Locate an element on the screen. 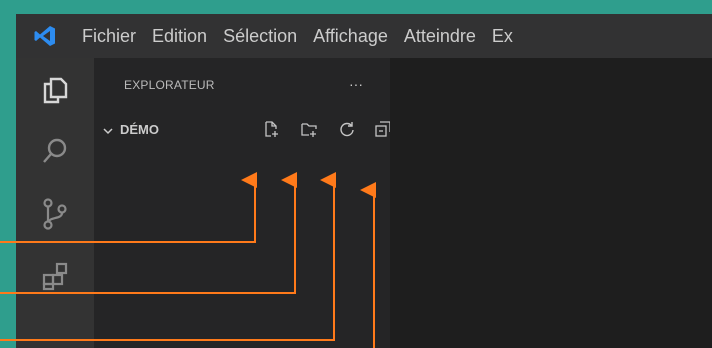 This screenshot has height=348, width=712. activity-bar is located at coordinates (55, 203).